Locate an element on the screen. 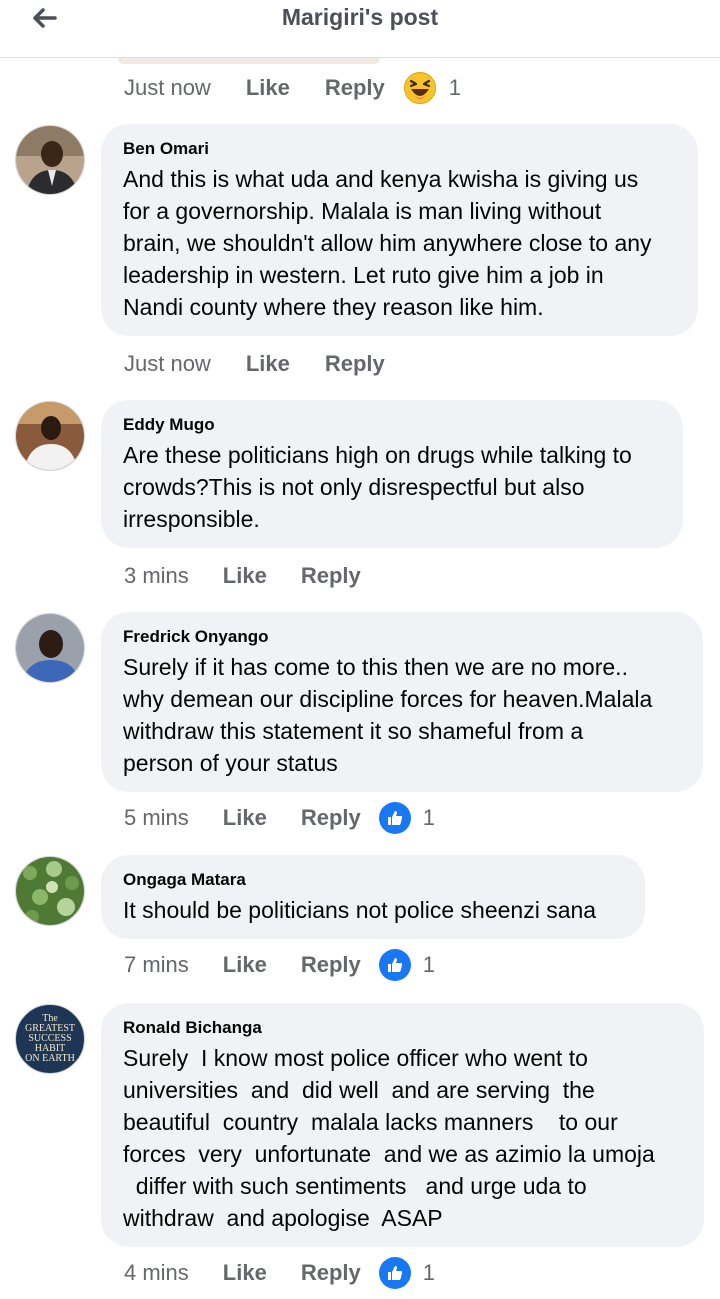  comment-timestamp: 7 mins is located at coordinates (156, 964).